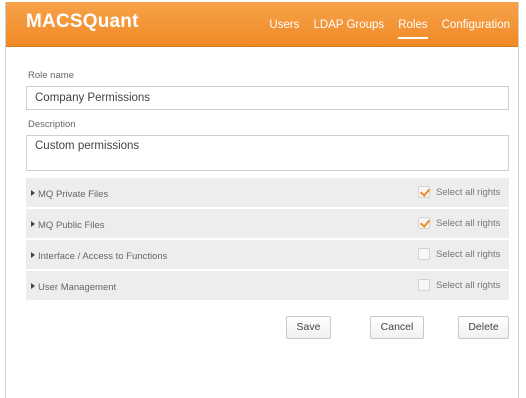  I want to click on nav-roles: Roles, so click(413, 24).